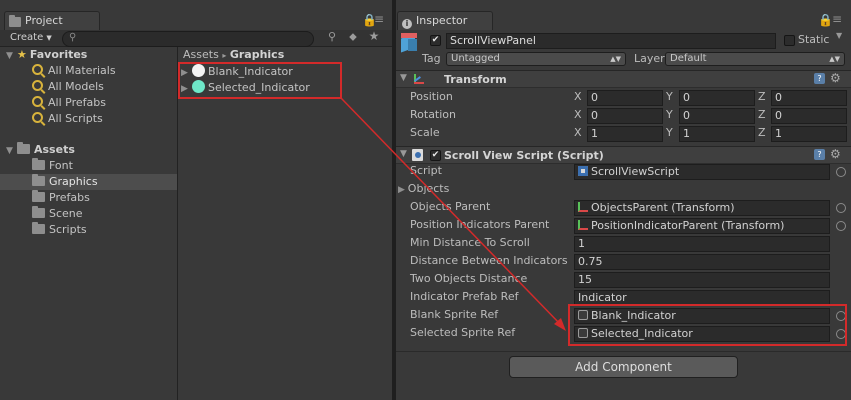 The width and height of the screenshot is (851, 400). What do you see at coordinates (285, 55) in the screenshot?
I see `breadcrumb: Assets ▸ Graphics` at bounding box center [285, 55].